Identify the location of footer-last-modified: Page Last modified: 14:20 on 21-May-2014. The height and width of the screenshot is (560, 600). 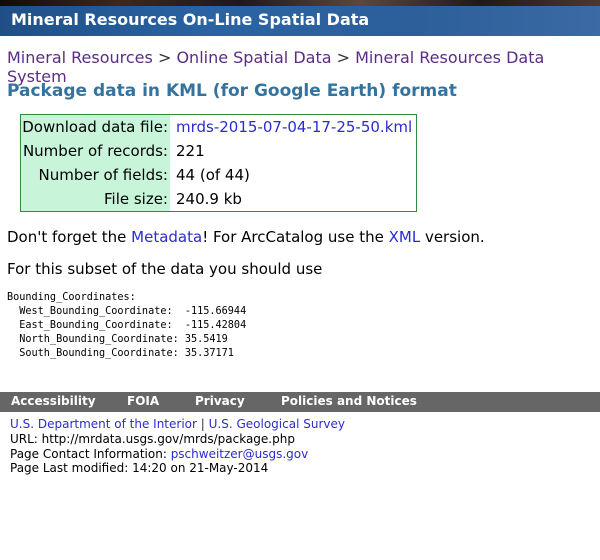
(139, 468).